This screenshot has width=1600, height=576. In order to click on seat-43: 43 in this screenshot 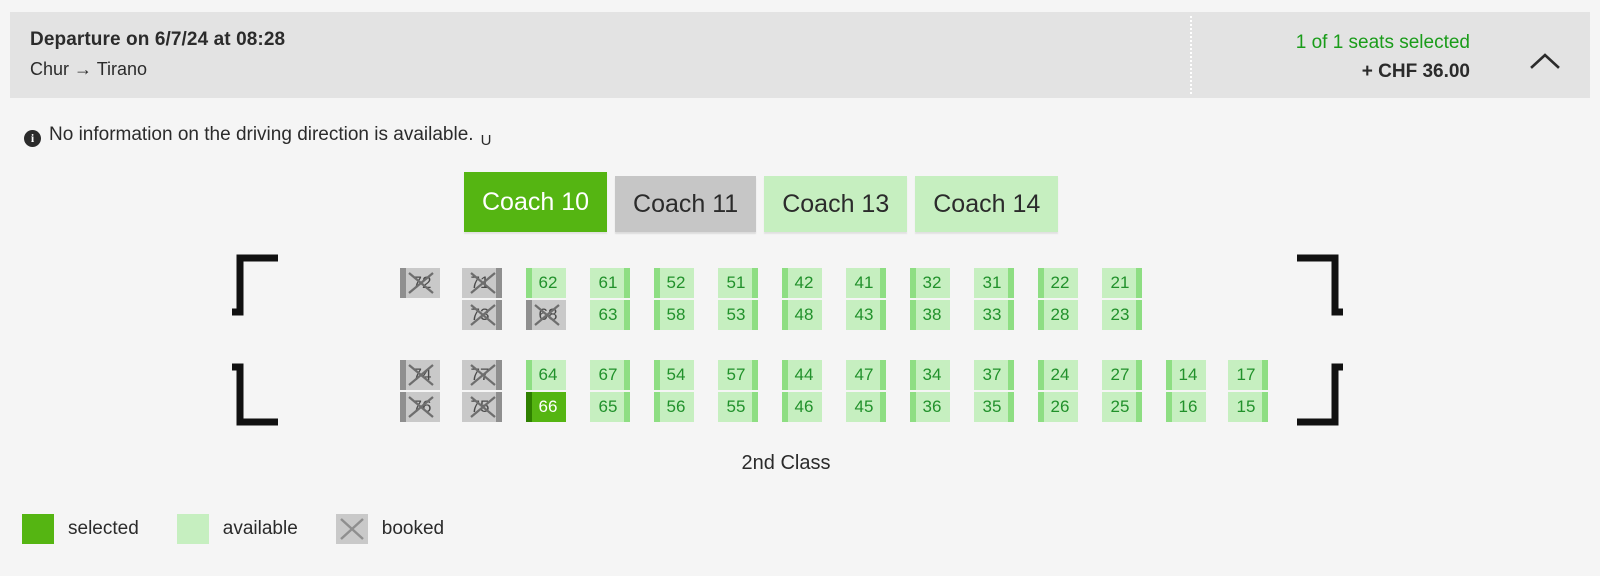, I will do `click(866, 315)`.